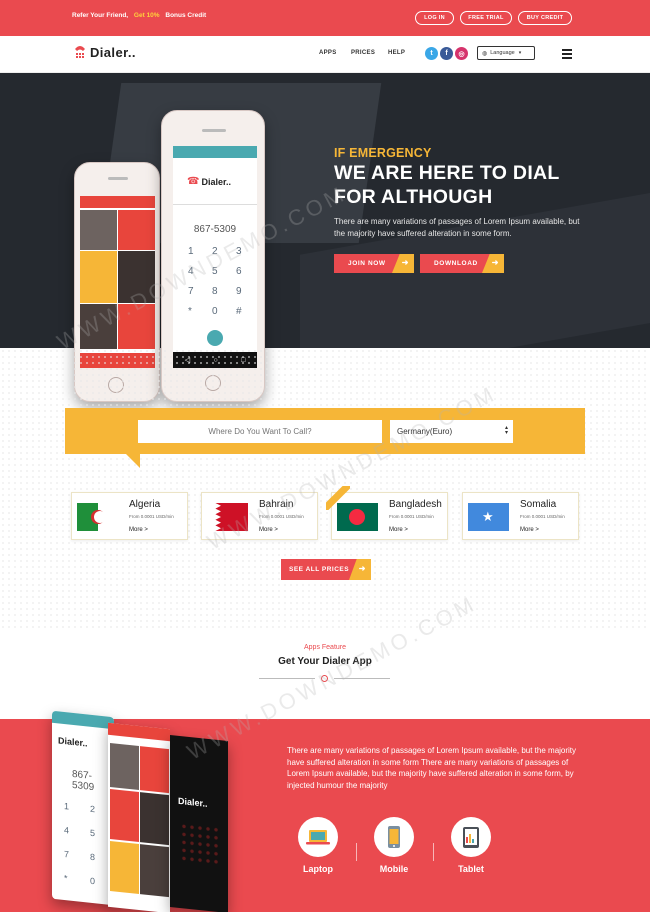 Image resolution: width=650 pixels, height=912 pixels. I want to click on logo: Dialer.., so click(104, 52).